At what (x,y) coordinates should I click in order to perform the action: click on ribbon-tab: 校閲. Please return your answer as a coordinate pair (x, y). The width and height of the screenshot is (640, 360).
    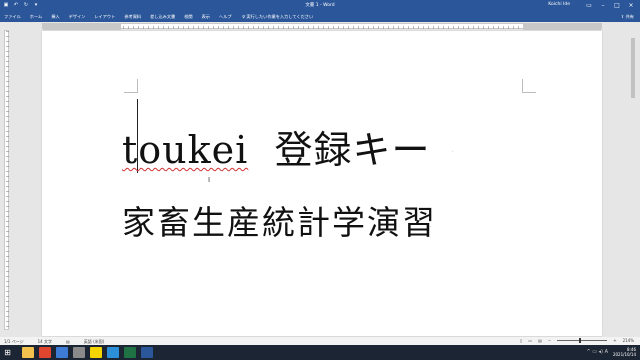
    Looking at the image, I should click on (188, 17).